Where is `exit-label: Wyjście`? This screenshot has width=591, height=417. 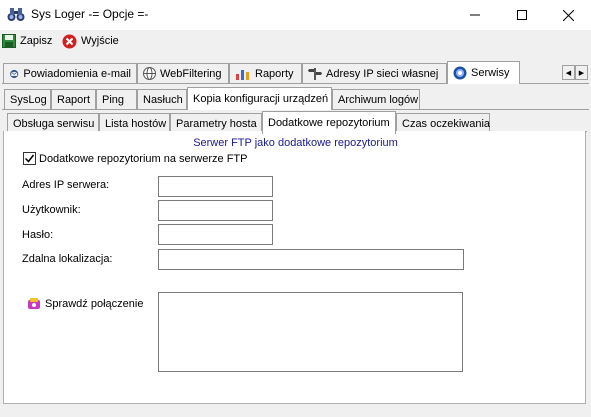 exit-label: Wyjście is located at coordinates (100, 41).